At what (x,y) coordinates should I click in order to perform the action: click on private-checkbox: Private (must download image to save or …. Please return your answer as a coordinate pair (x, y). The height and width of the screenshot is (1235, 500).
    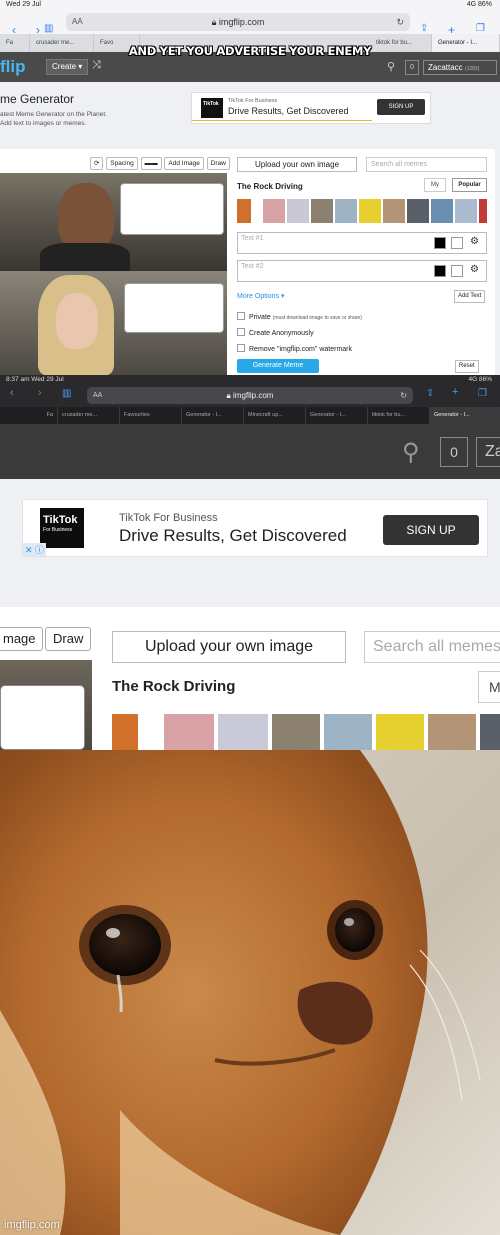
    Looking at the image, I should click on (299, 316).